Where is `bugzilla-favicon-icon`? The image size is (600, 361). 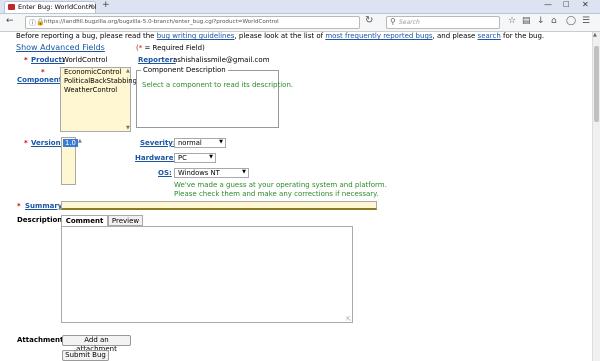 bugzilla-favicon-icon is located at coordinates (11, 7).